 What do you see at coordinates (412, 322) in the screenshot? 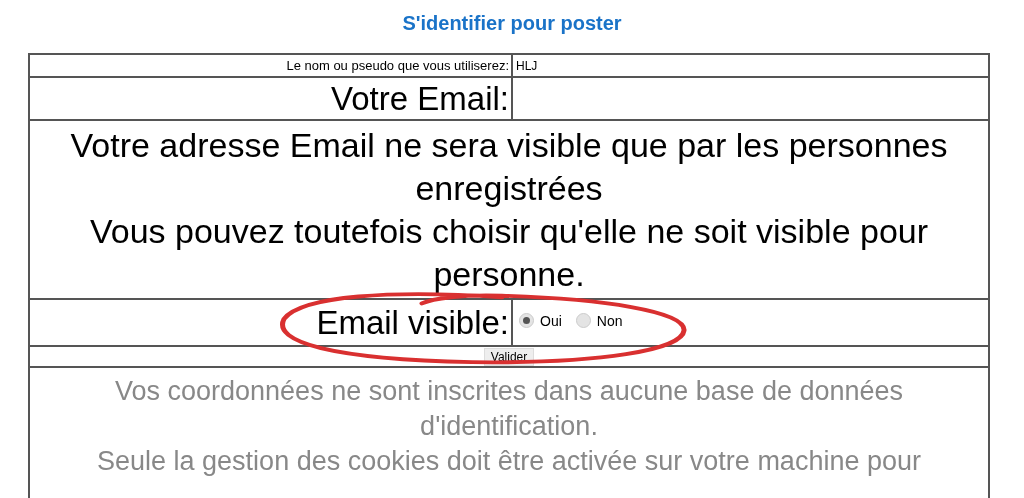
I see `email-visible-label: Email visible:` at bounding box center [412, 322].